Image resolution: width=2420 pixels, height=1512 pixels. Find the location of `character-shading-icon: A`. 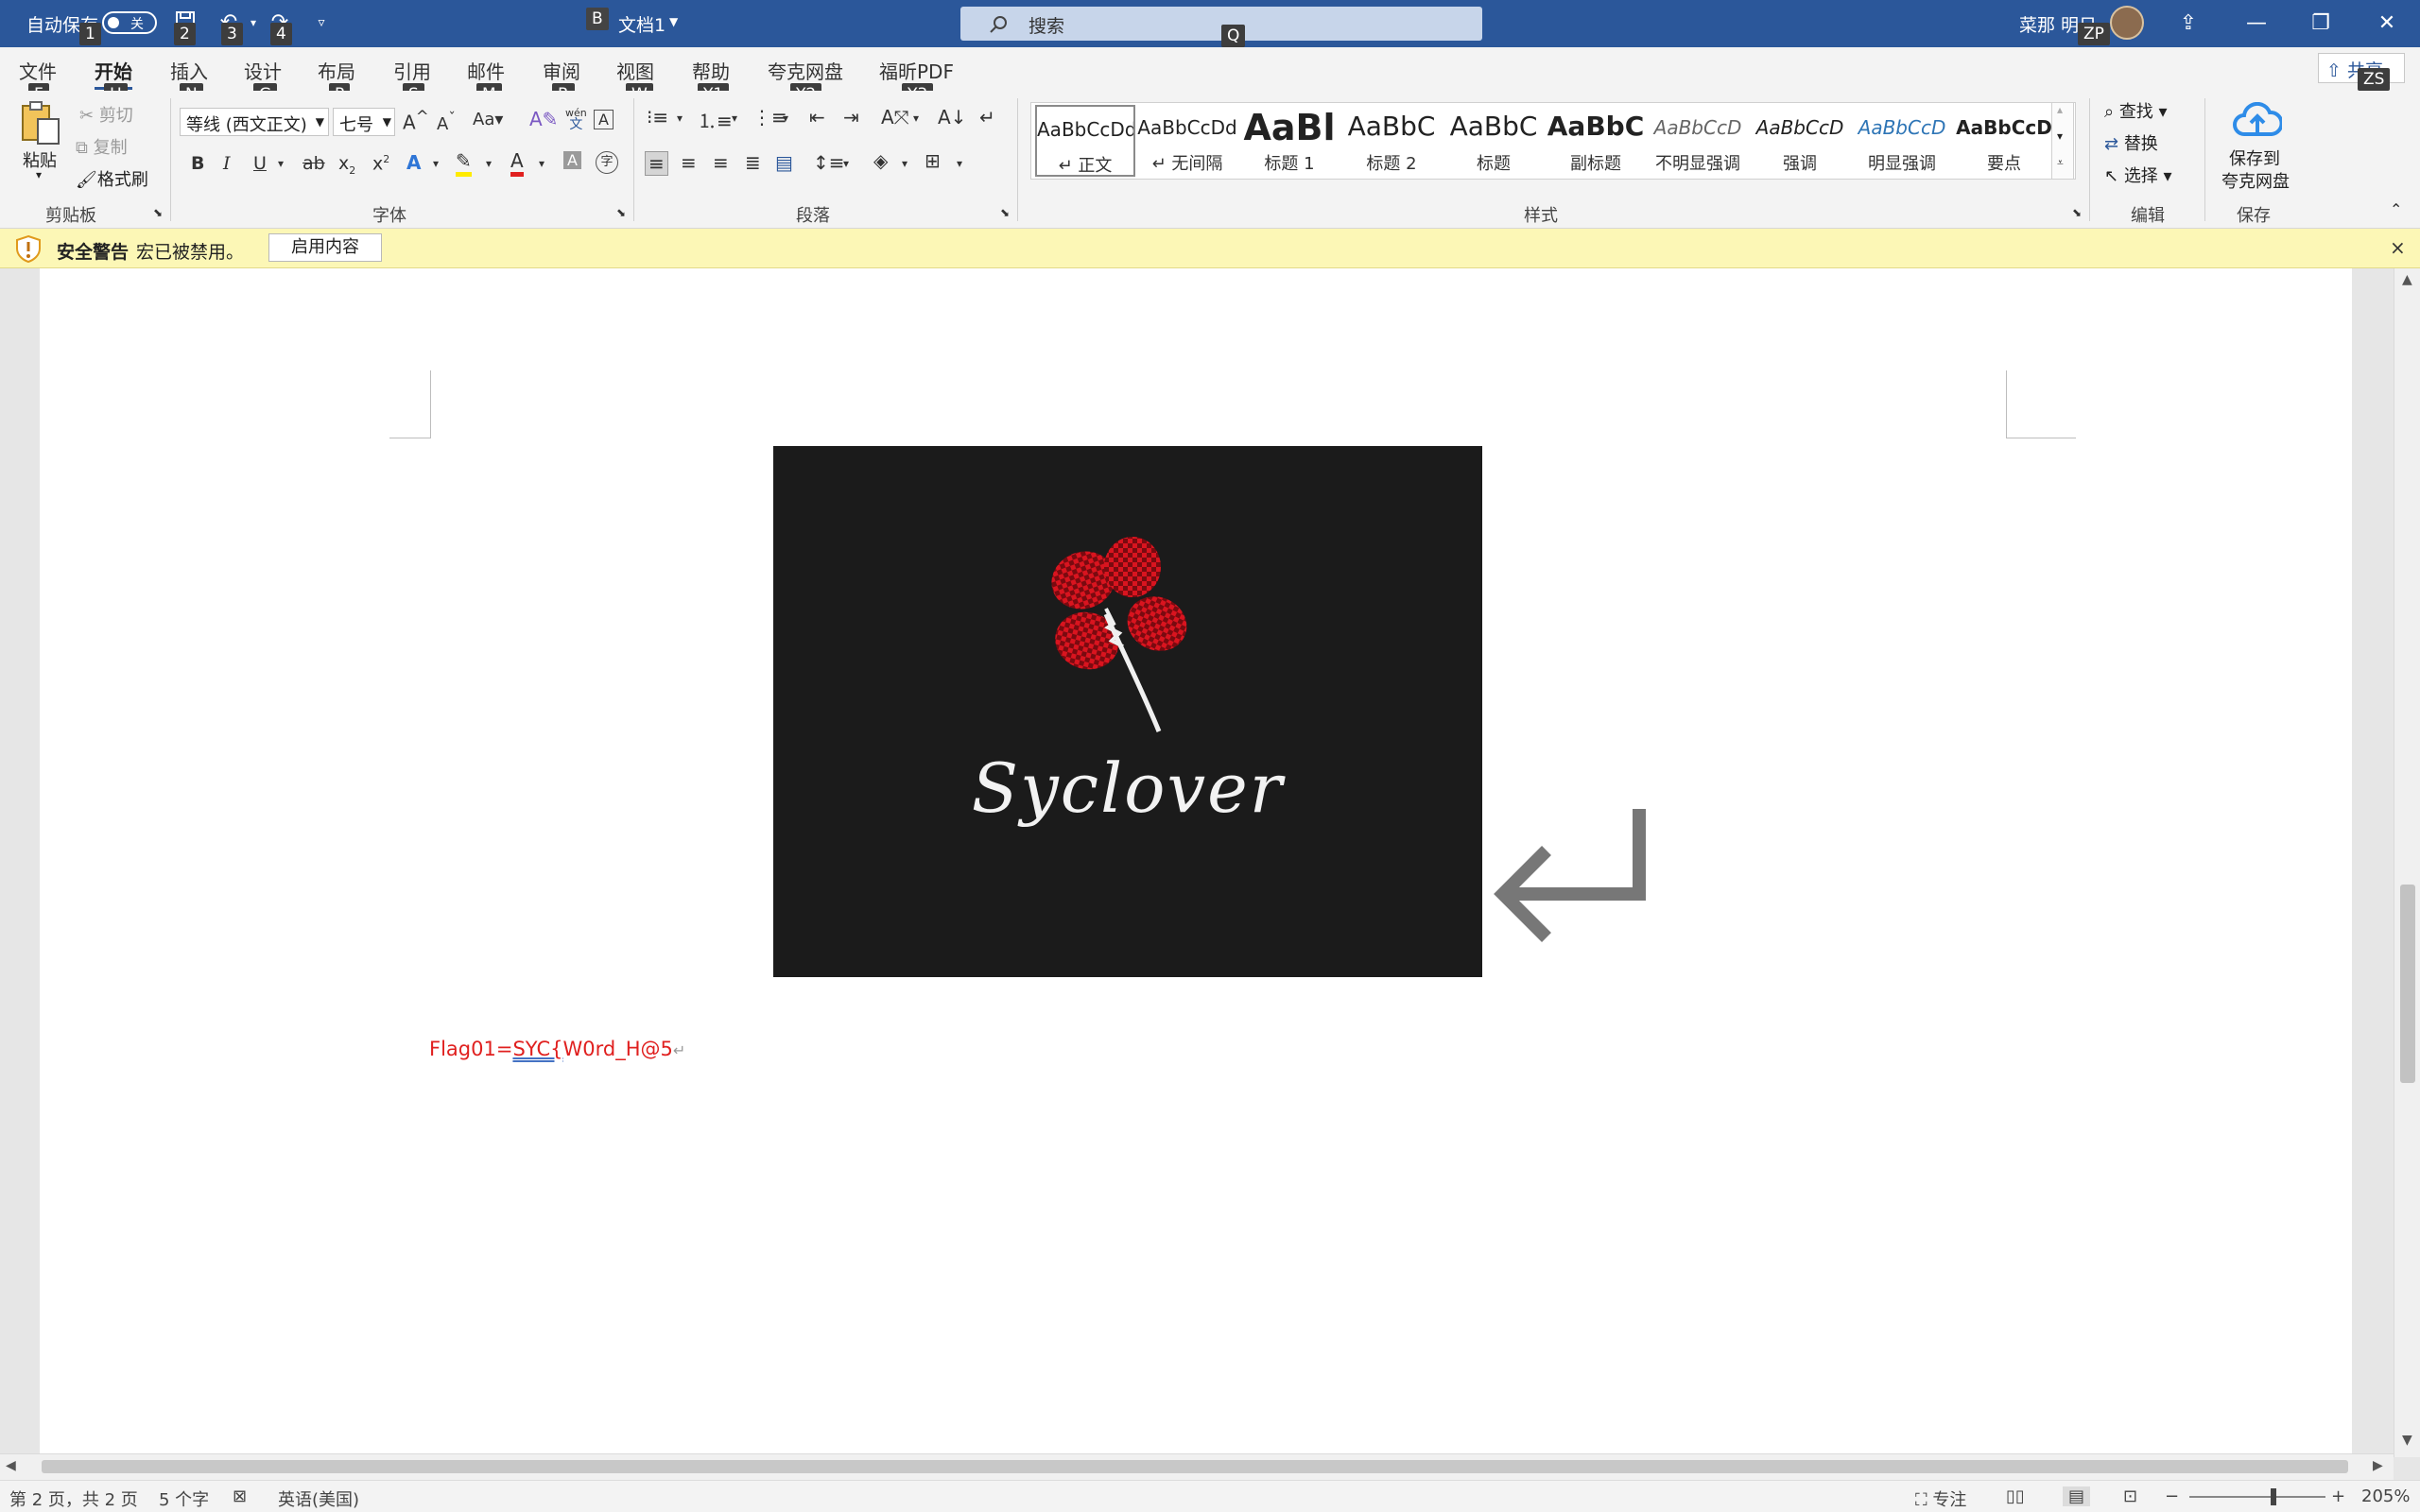

character-shading-icon: A is located at coordinates (572, 160).